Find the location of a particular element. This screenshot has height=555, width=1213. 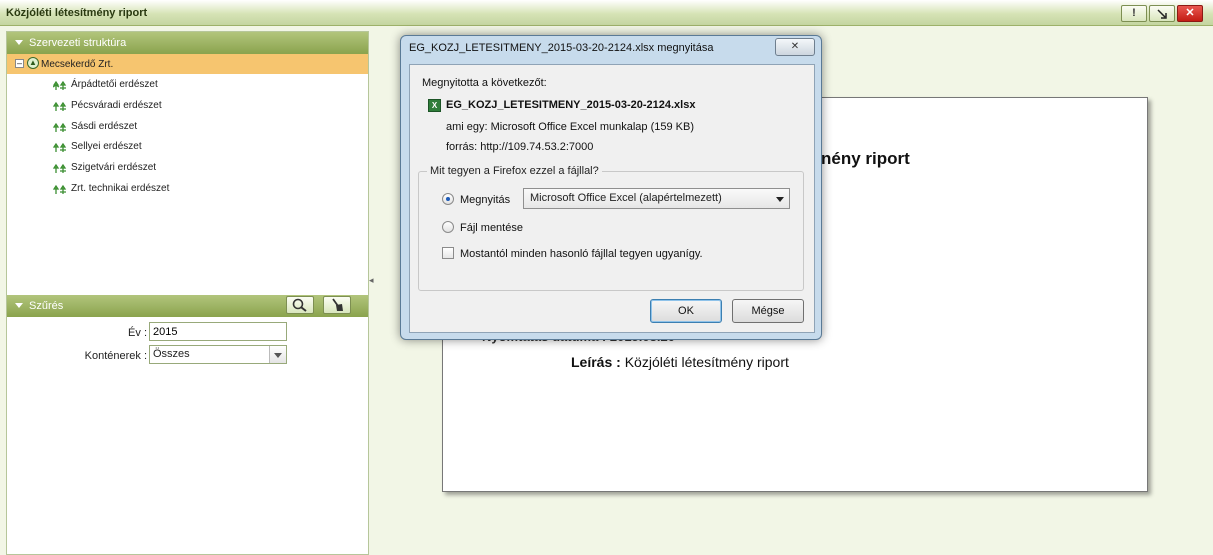

year-input is located at coordinates (218, 331).